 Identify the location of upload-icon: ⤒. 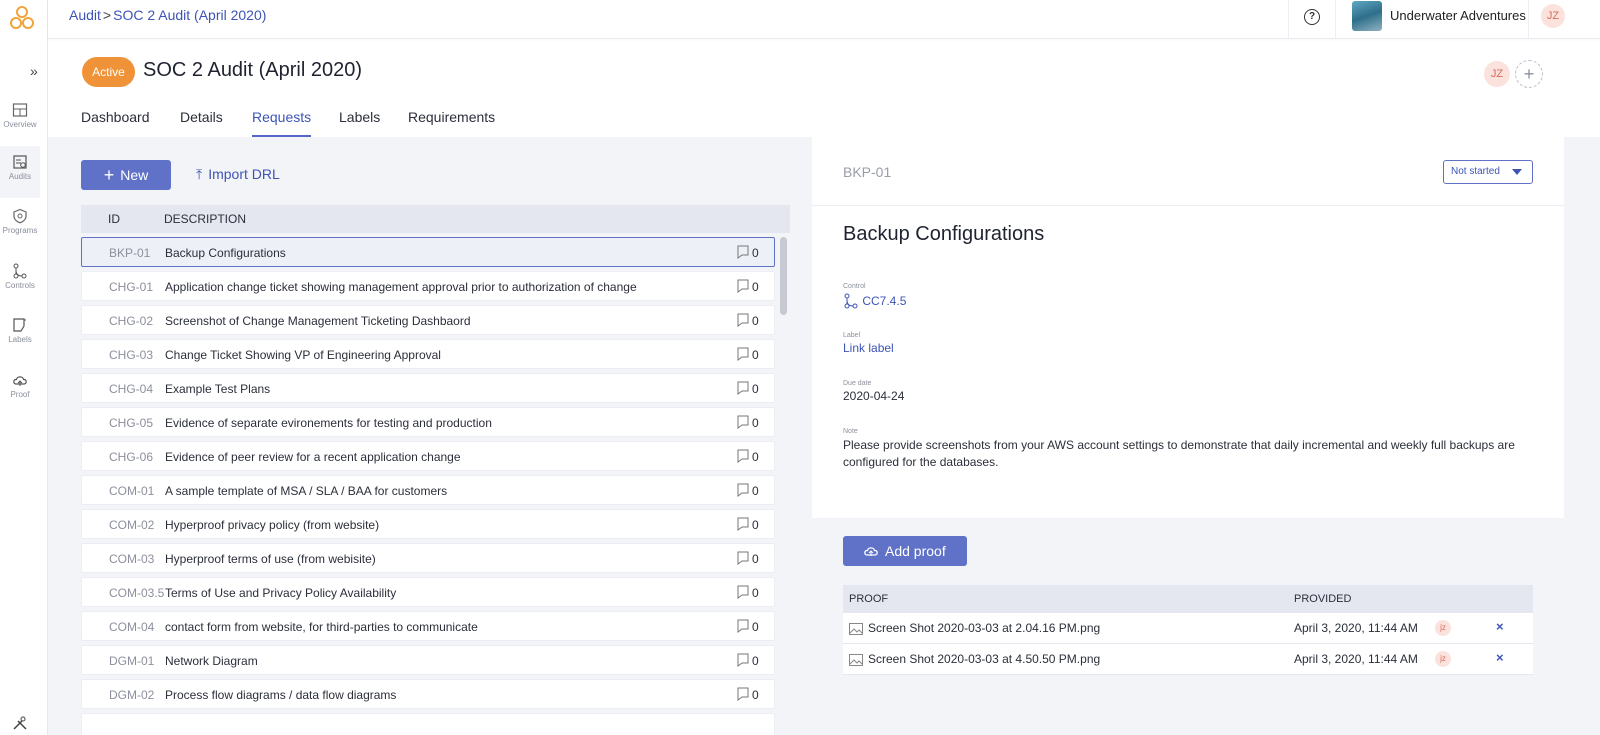
(199, 174).